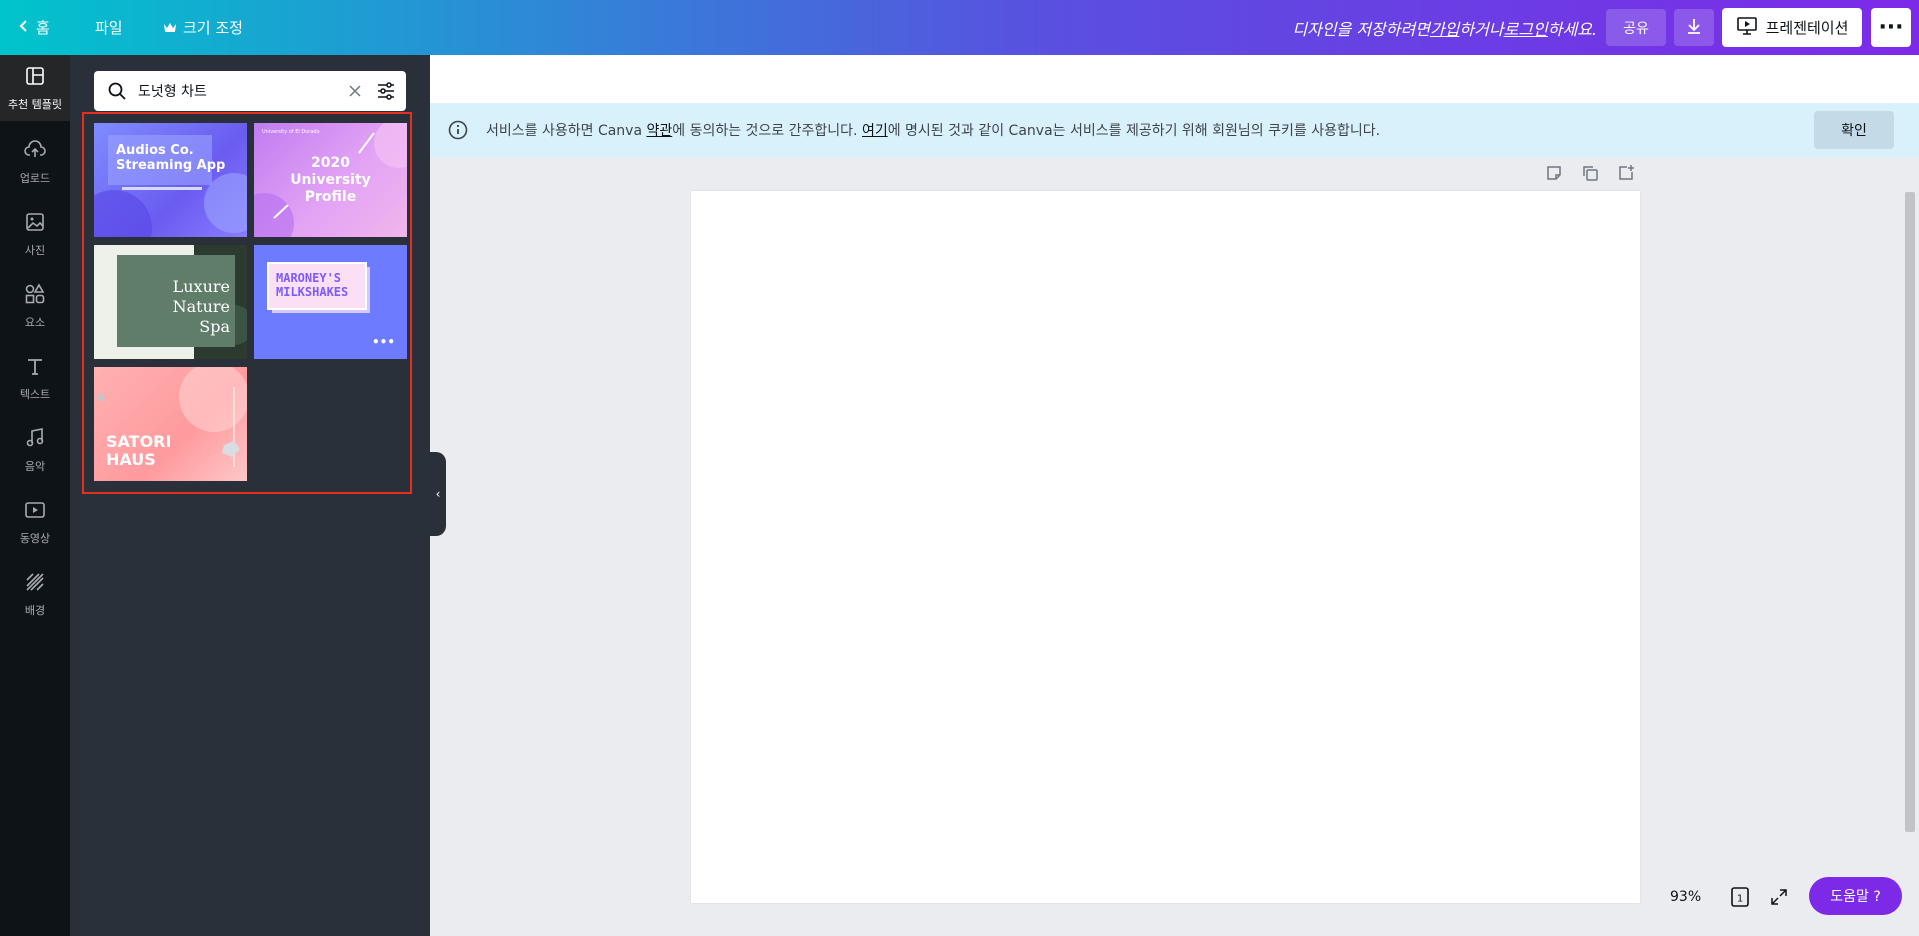 This screenshot has height=936, width=1919. What do you see at coordinates (35, 223) in the screenshot?
I see `photo-icon` at bounding box center [35, 223].